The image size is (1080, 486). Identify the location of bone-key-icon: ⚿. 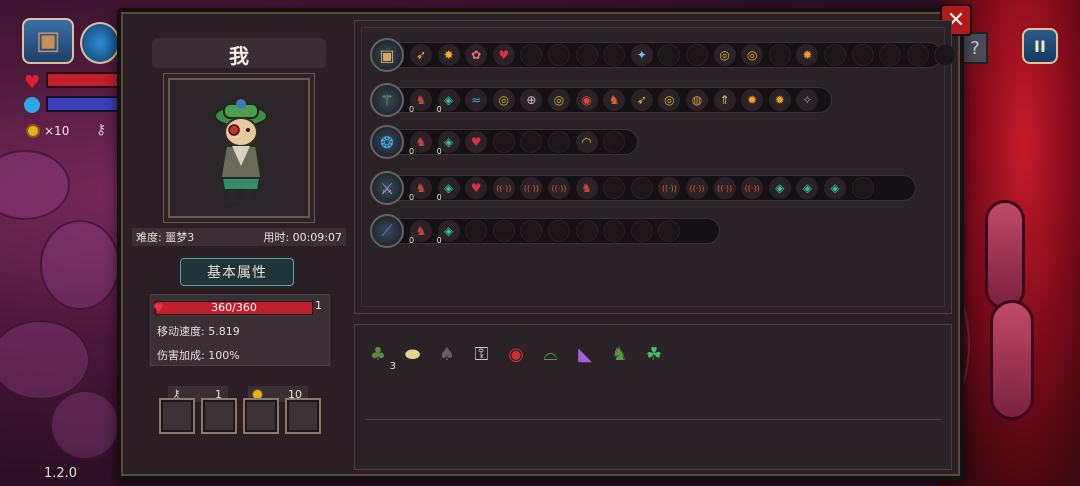
(482, 354).